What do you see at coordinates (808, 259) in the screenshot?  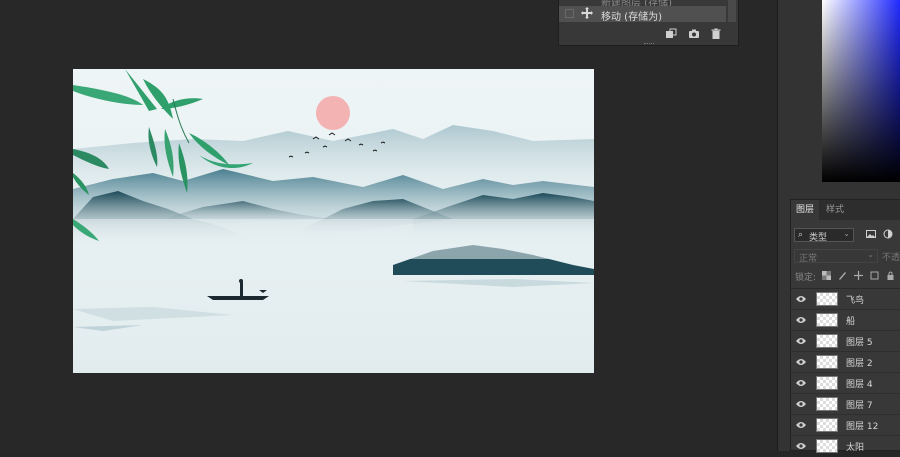 I see `blend-mode-value: 正常` at bounding box center [808, 259].